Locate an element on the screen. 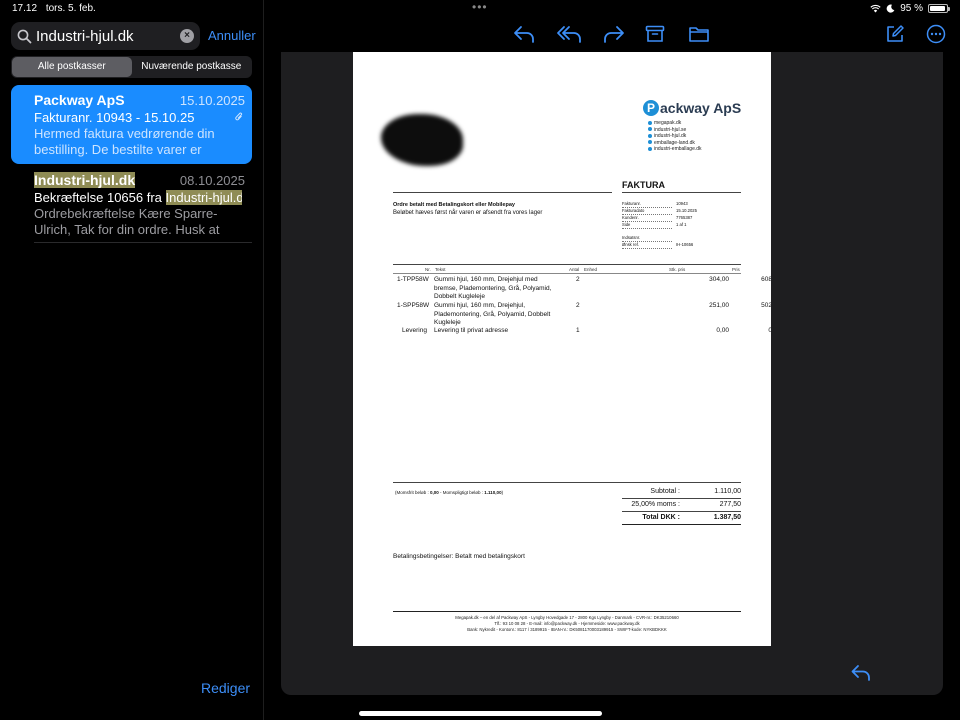  message-date: 08.10.2025 is located at coordinates (212, 180).